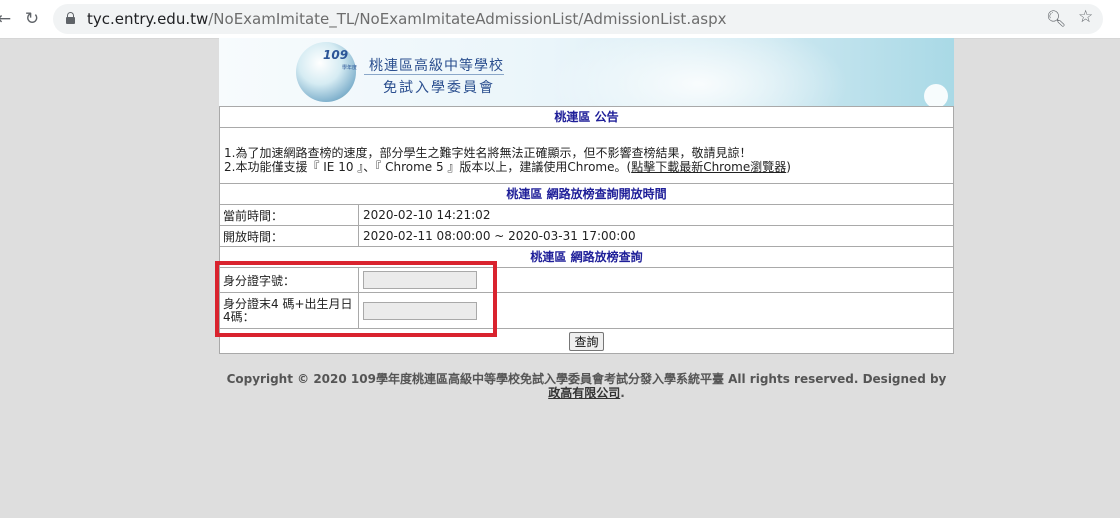  What do you see at coordinates (586, 72) in the screenshot?
I see `header-banner: 109 學年度 桃連區高級中等學校 免試入學委員會` at bounding box center [586, 72].